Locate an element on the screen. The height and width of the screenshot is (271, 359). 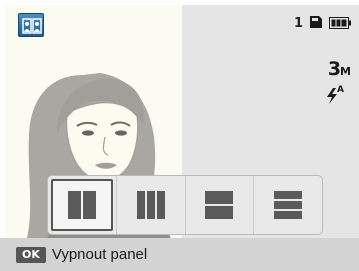
ok-key-icon: OK is located at coordinates (31, 254).